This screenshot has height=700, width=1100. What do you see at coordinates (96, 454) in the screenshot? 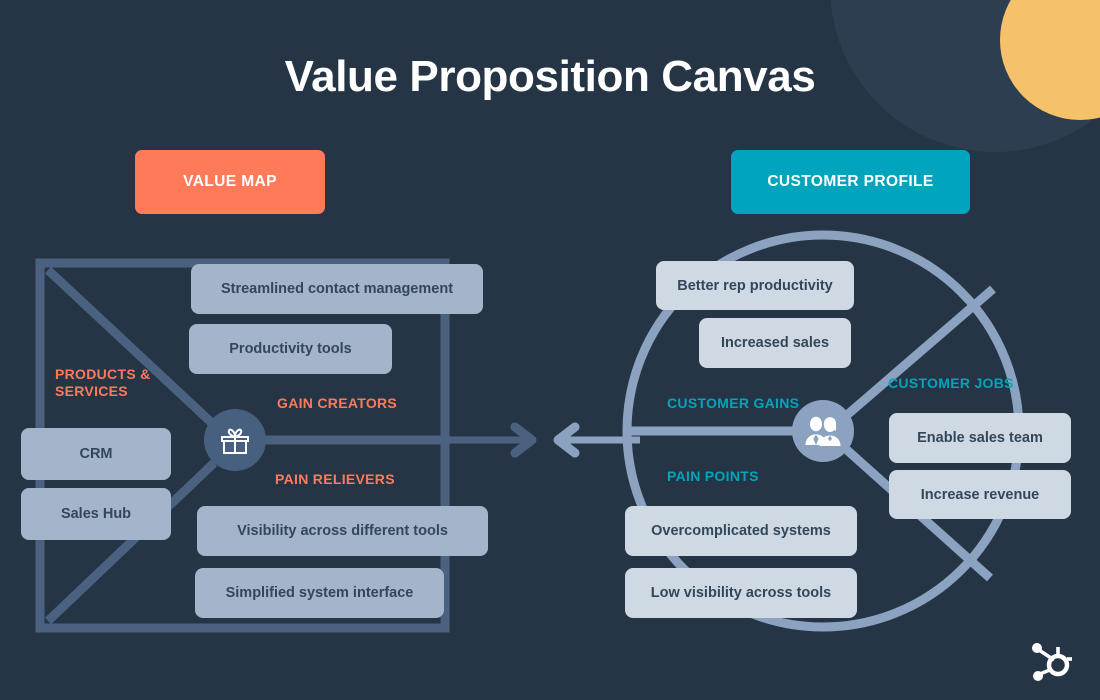
I see `card-product-service-1: CRM` at bounding box center [96, 454].